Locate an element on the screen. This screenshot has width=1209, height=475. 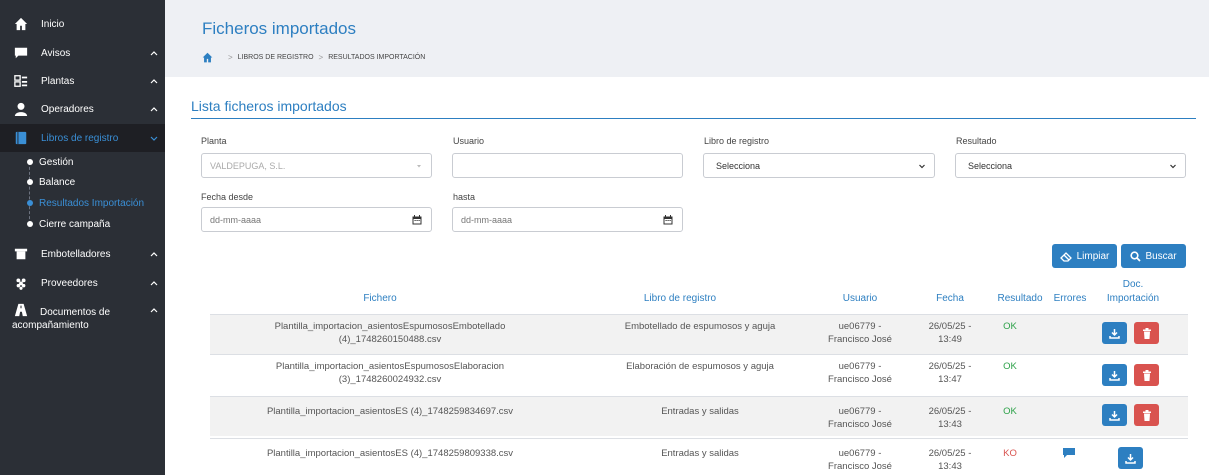
libro-value: Selecciona is located at coordinates (738, 165).